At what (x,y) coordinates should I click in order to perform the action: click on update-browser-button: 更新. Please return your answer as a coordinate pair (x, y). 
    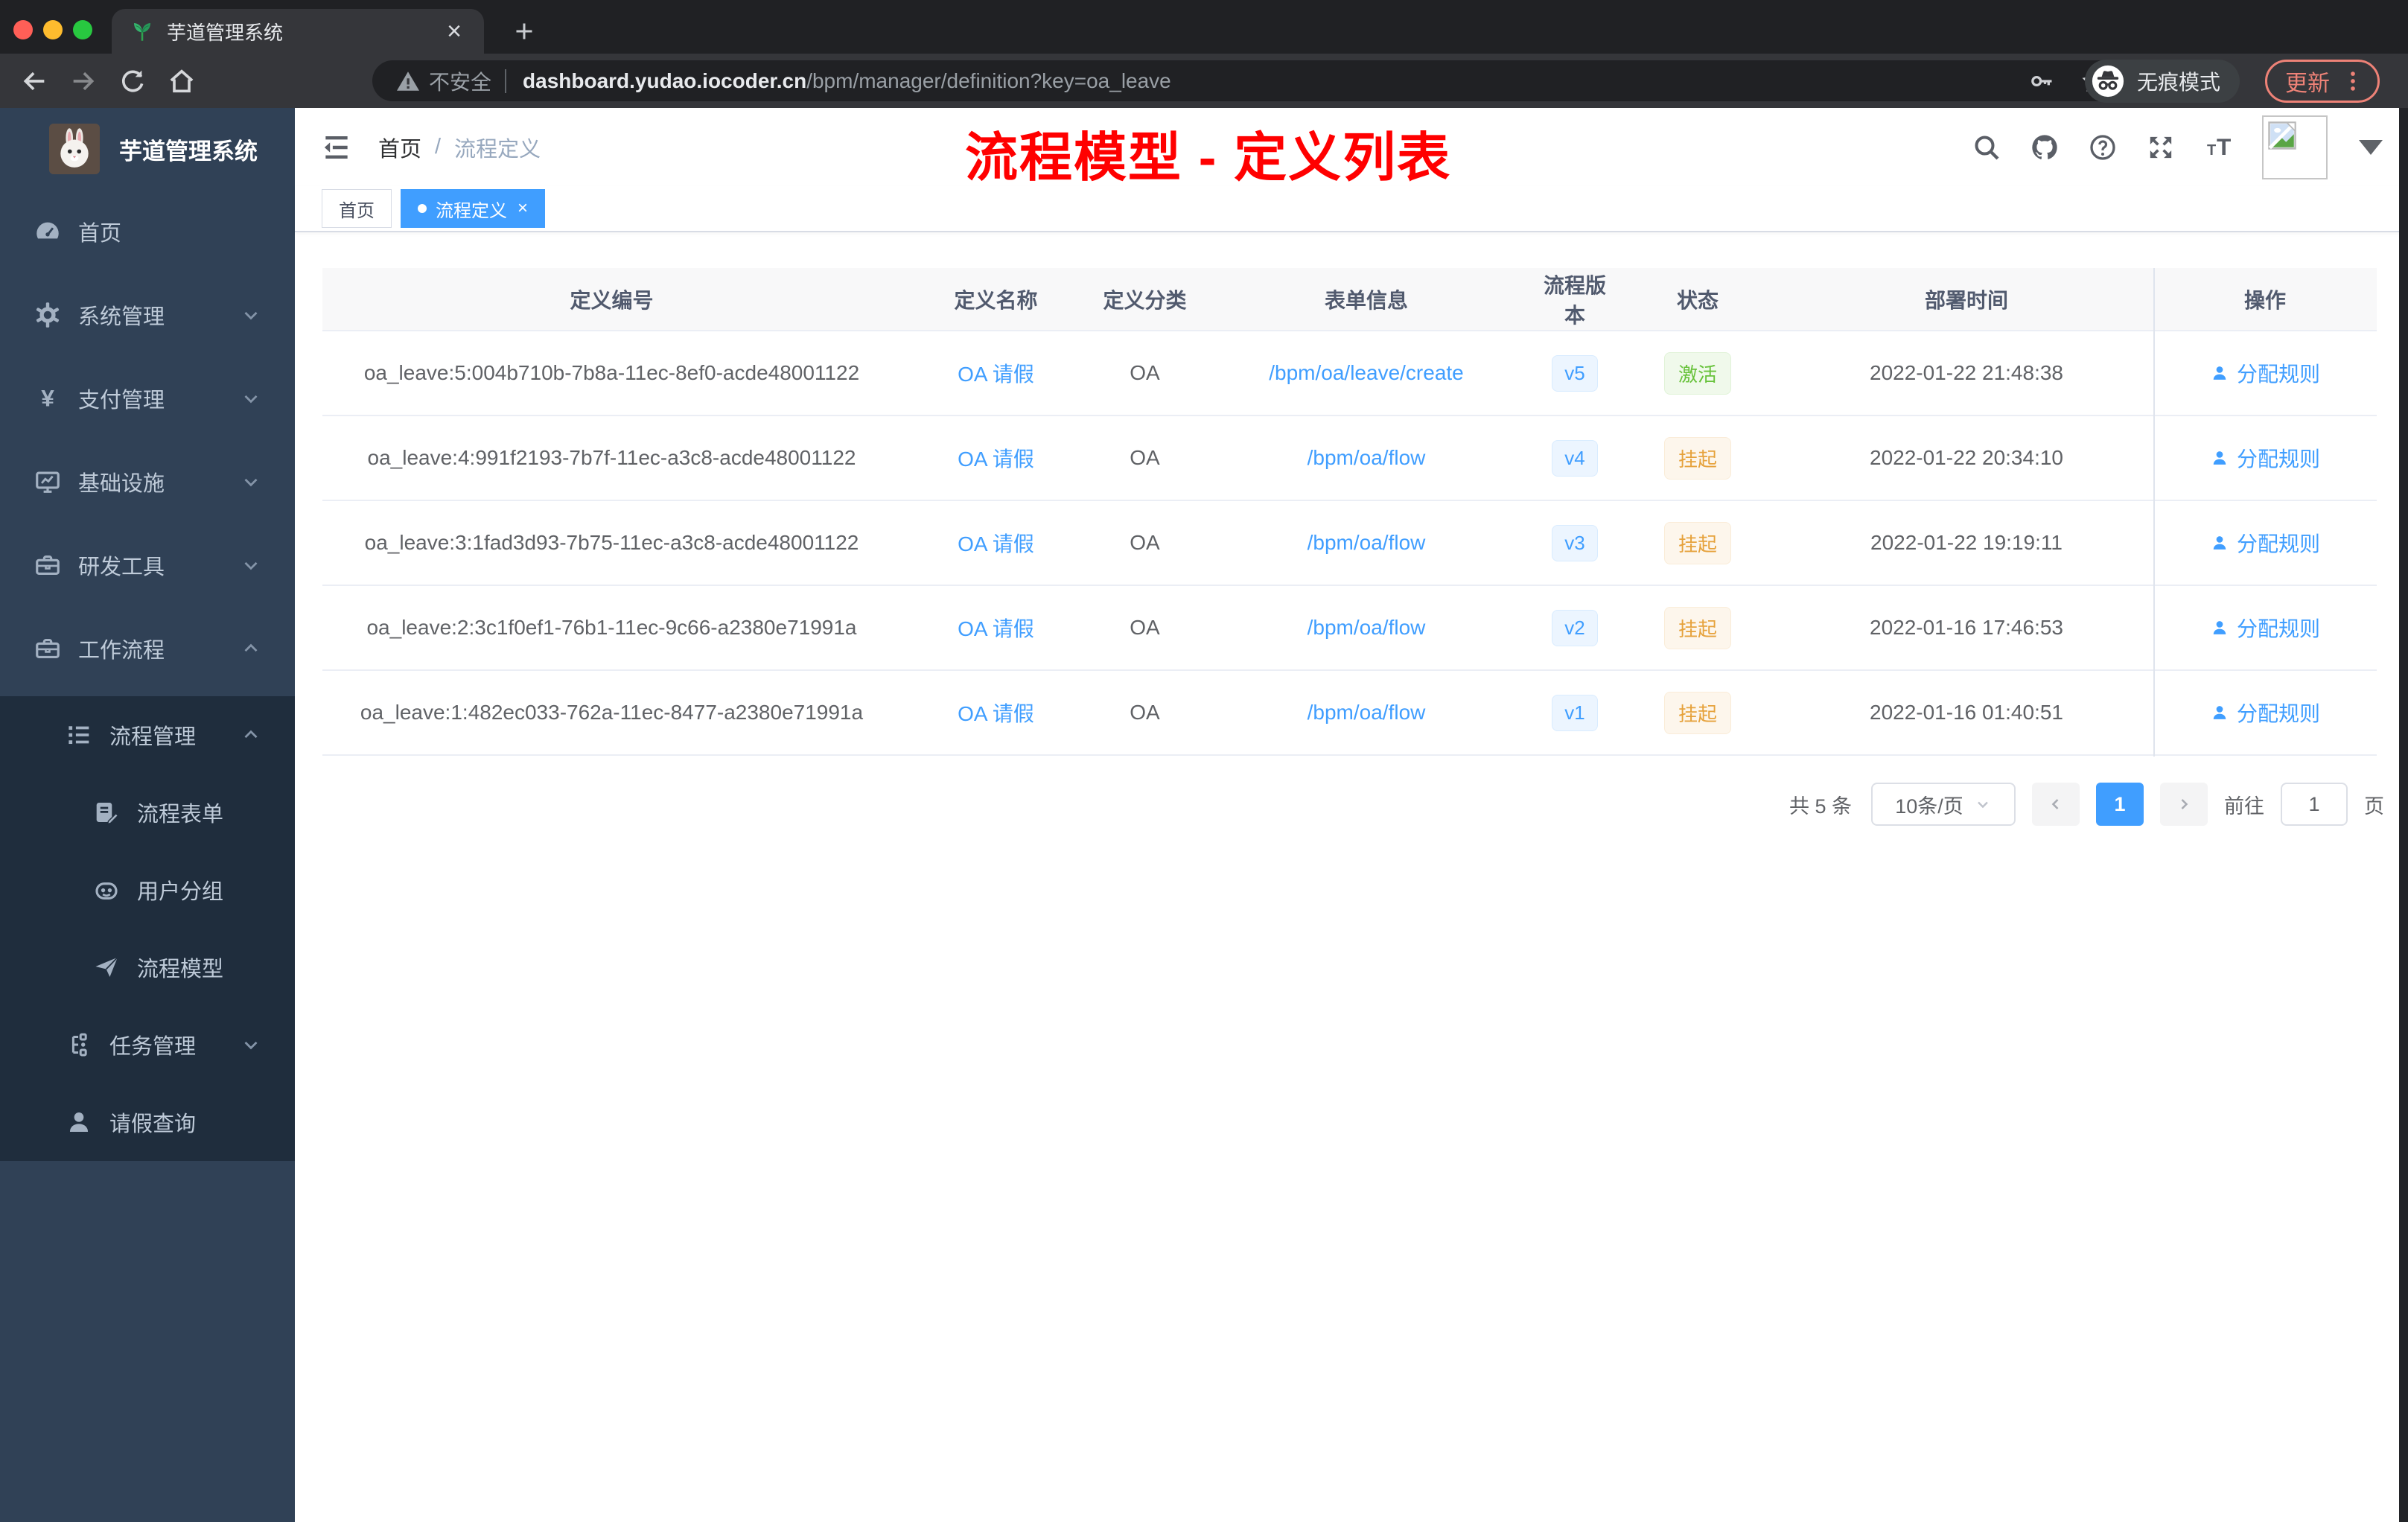
    Looking at the image, I should click on (2322, 81).